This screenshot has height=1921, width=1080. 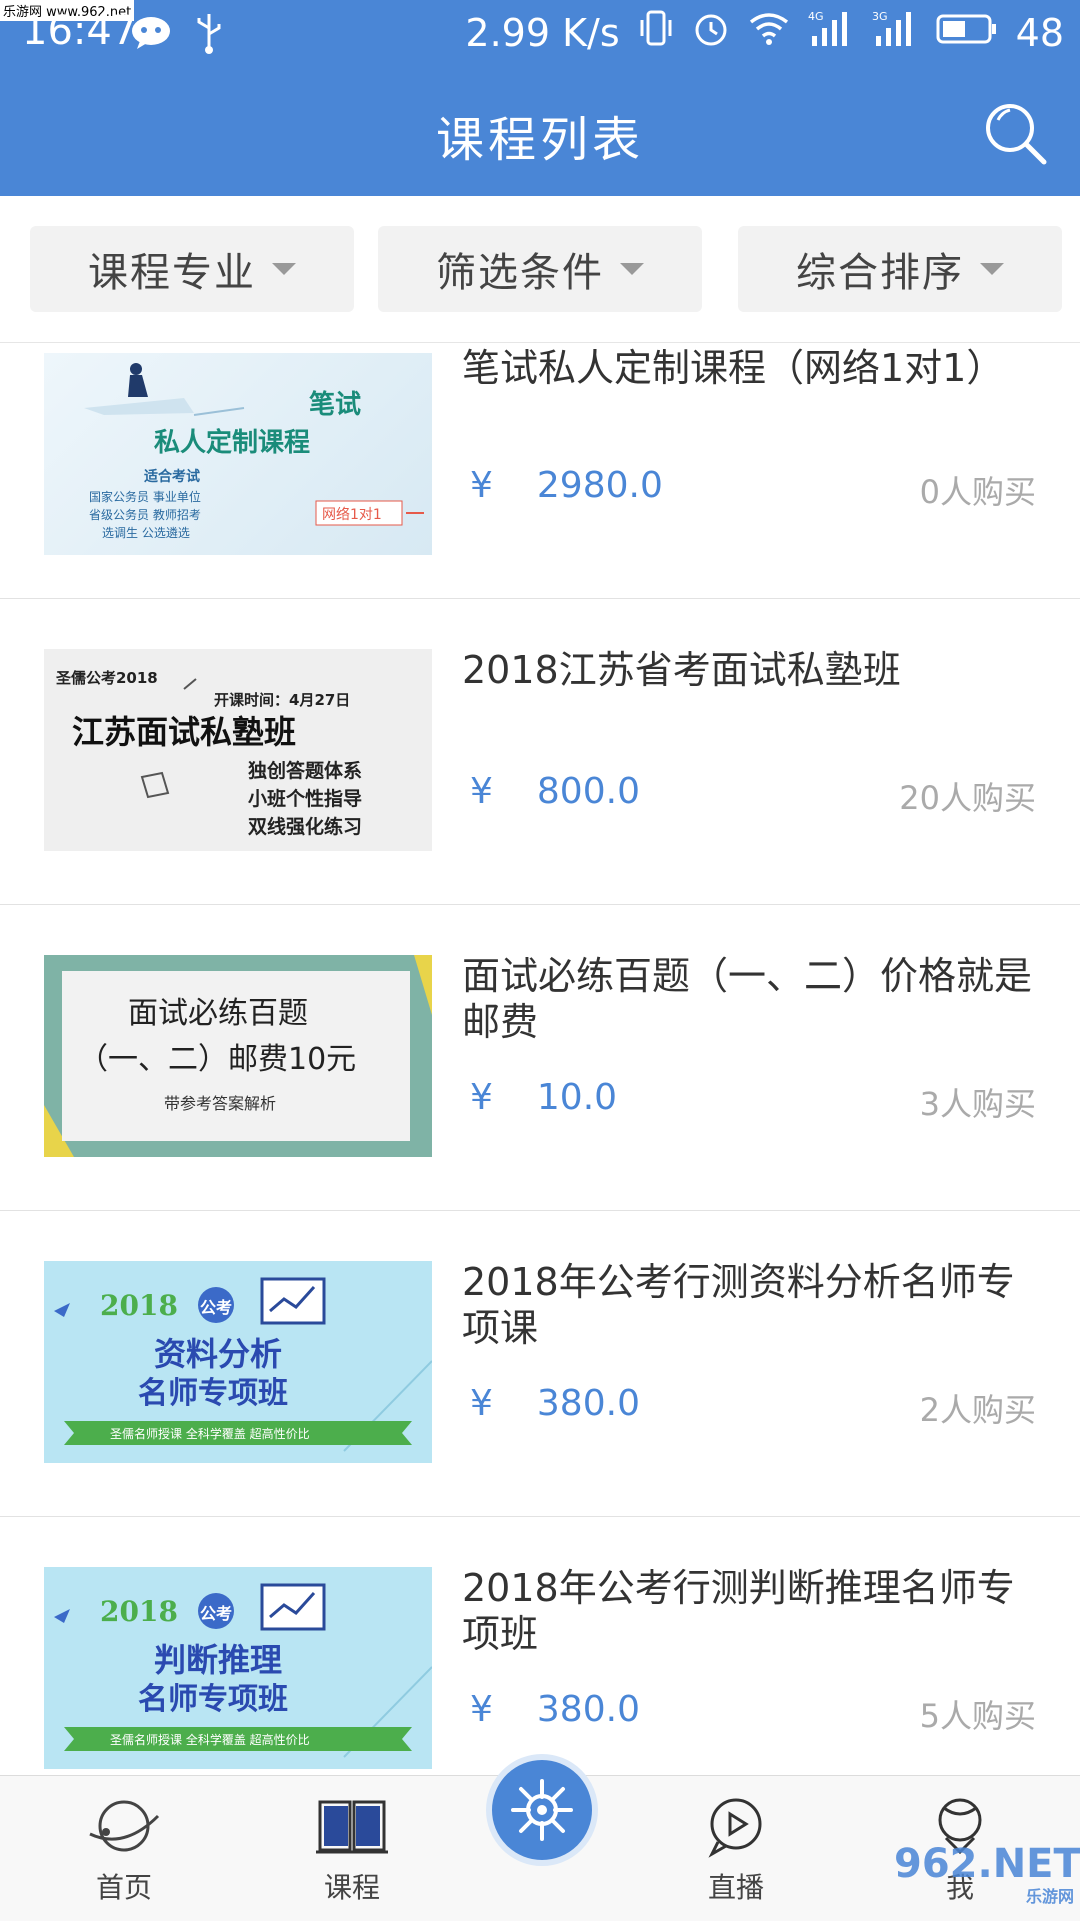 What do you see at coordinates (831, 32) in the screenshot?
I see `signal-4g-icon: 4G` at bounding box center [831, 32].